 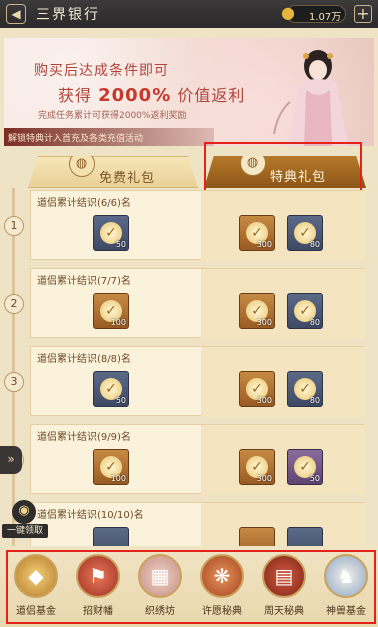 I want to click on free-reward-cell: 道侣累计结识(8/8)名 ✓ 50, so click(x=114, y=382).